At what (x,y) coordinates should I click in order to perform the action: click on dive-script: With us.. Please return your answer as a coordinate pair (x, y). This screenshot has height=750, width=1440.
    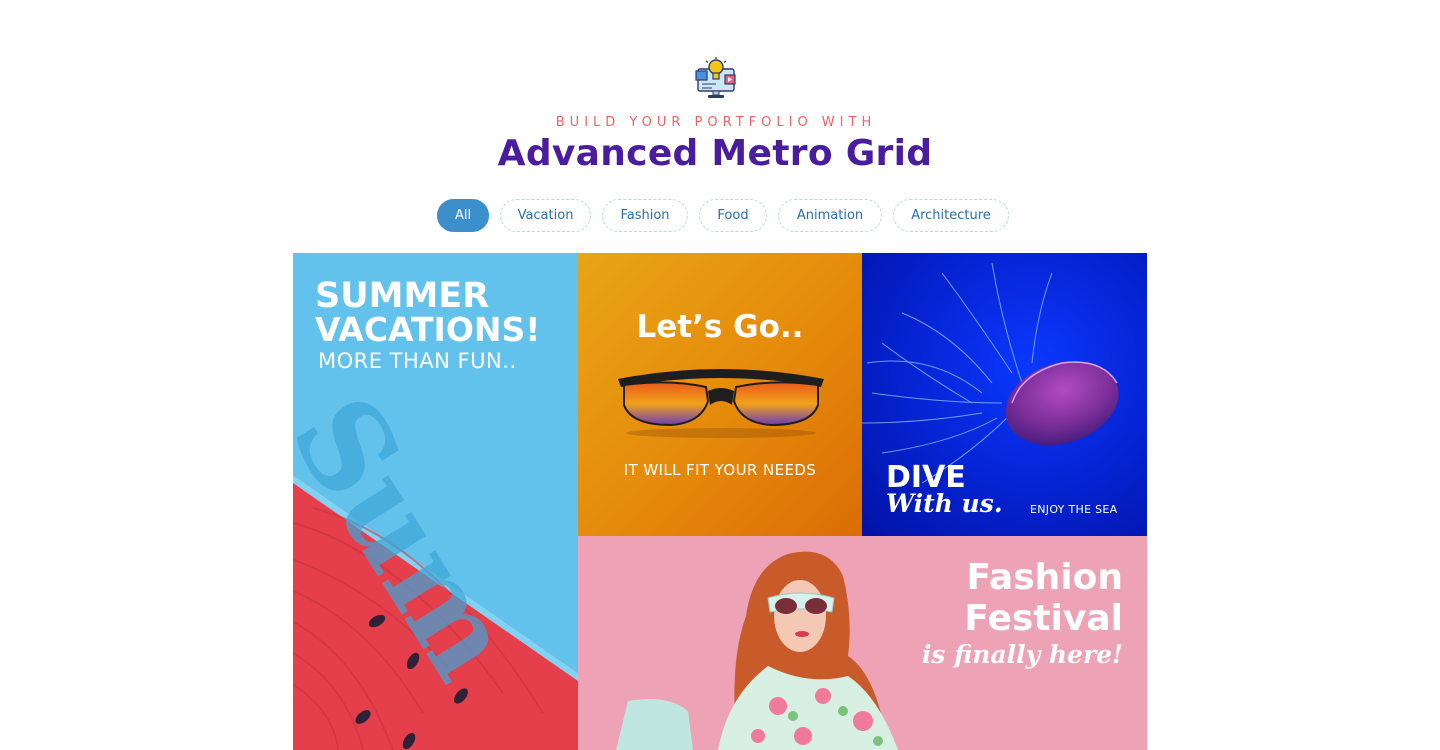
    Looking at the image, I should click on (944, 503).